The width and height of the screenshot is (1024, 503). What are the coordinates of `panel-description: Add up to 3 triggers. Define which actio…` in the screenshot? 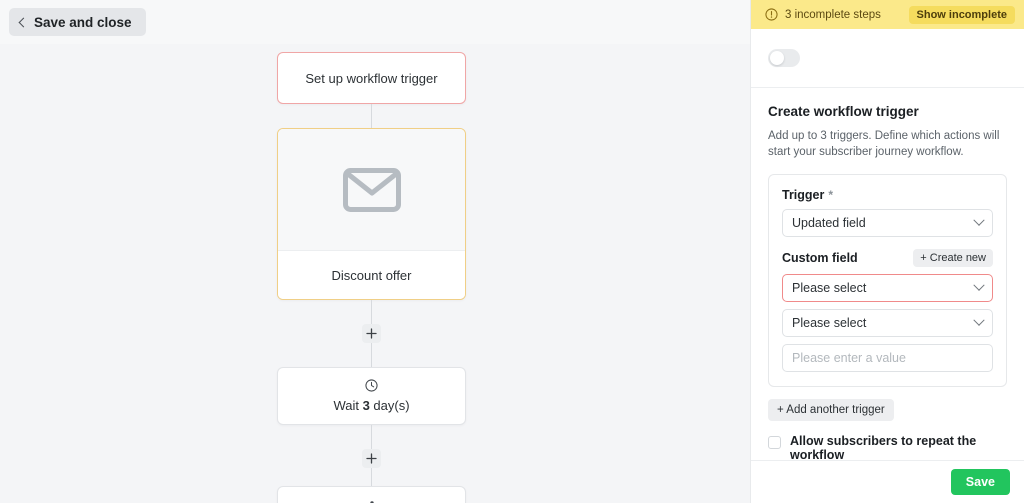 It's located at (884, 144).